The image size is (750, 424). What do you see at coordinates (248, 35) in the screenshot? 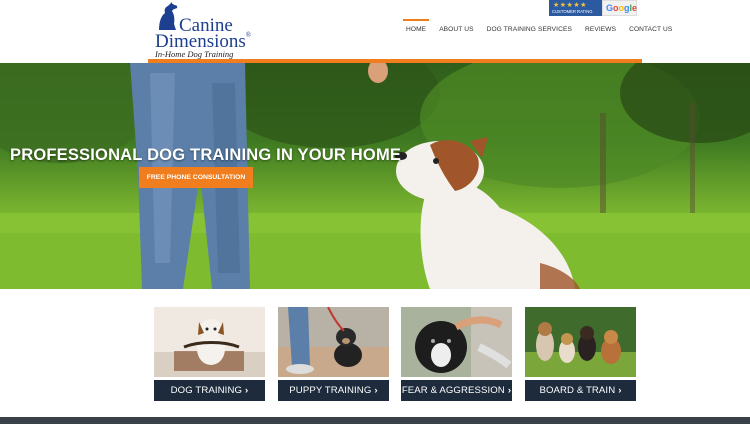
I see `registered-mark: ®` at bounding box center [248, 35].